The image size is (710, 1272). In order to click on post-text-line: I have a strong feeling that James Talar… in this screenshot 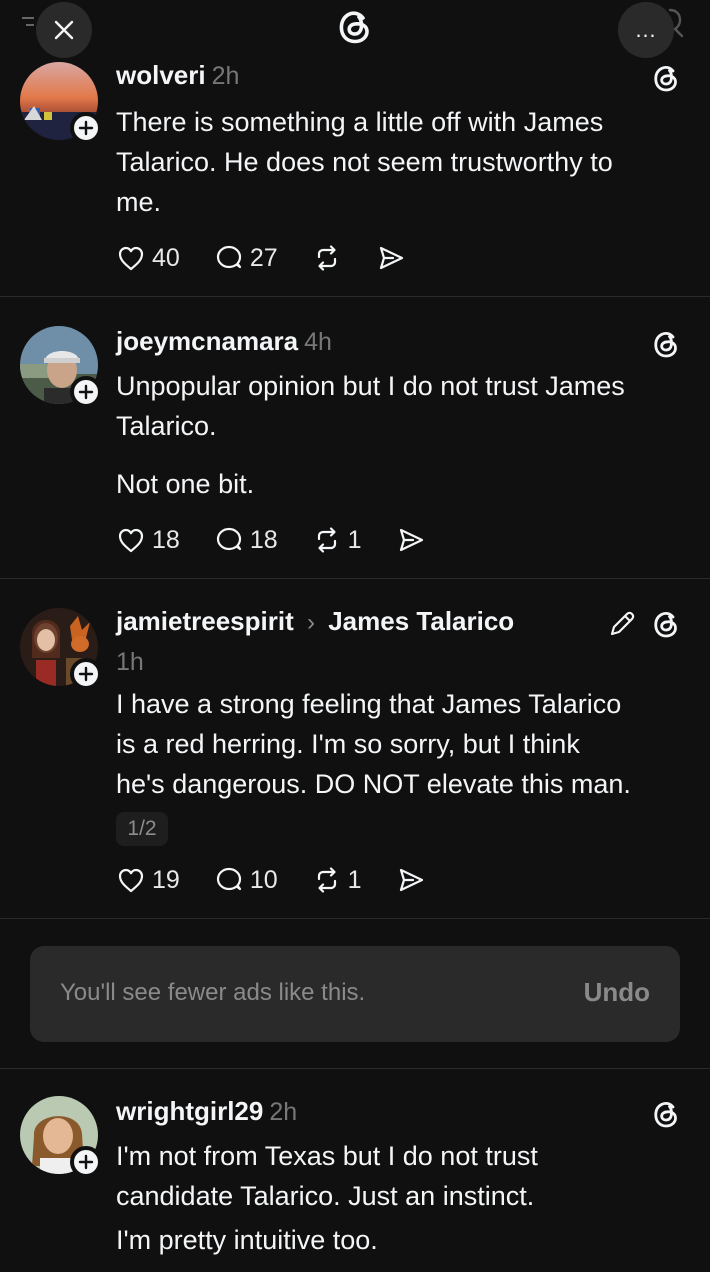, I will do `click(369, 704)`.